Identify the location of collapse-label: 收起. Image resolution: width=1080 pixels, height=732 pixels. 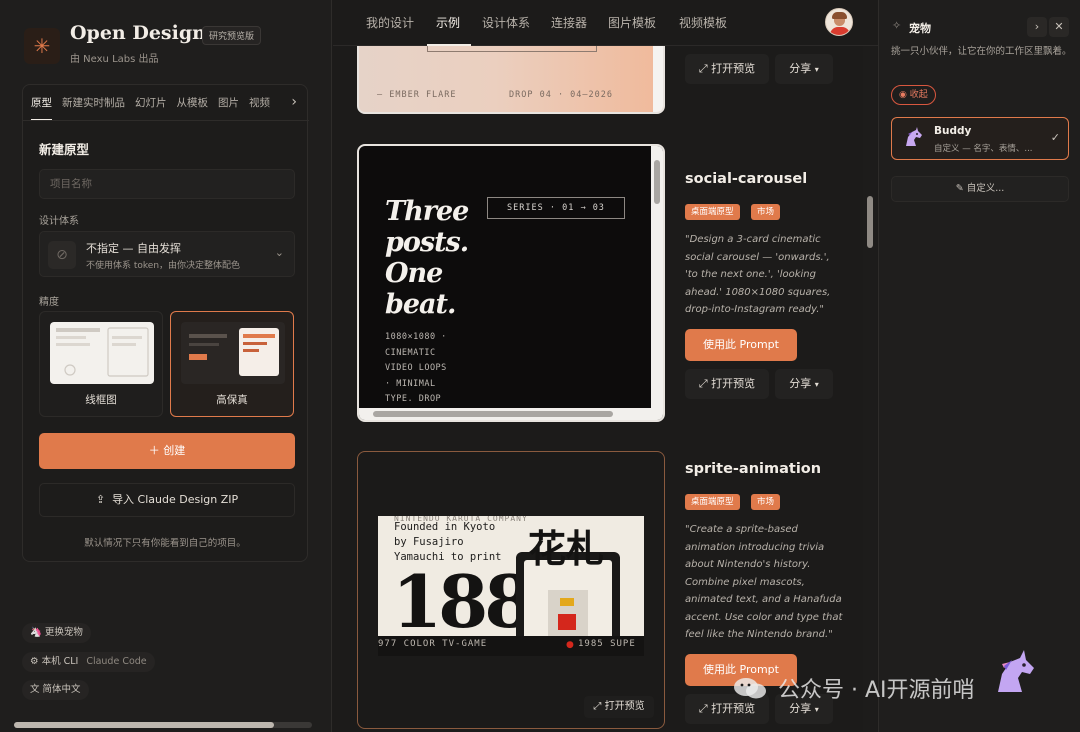
(918, 95).